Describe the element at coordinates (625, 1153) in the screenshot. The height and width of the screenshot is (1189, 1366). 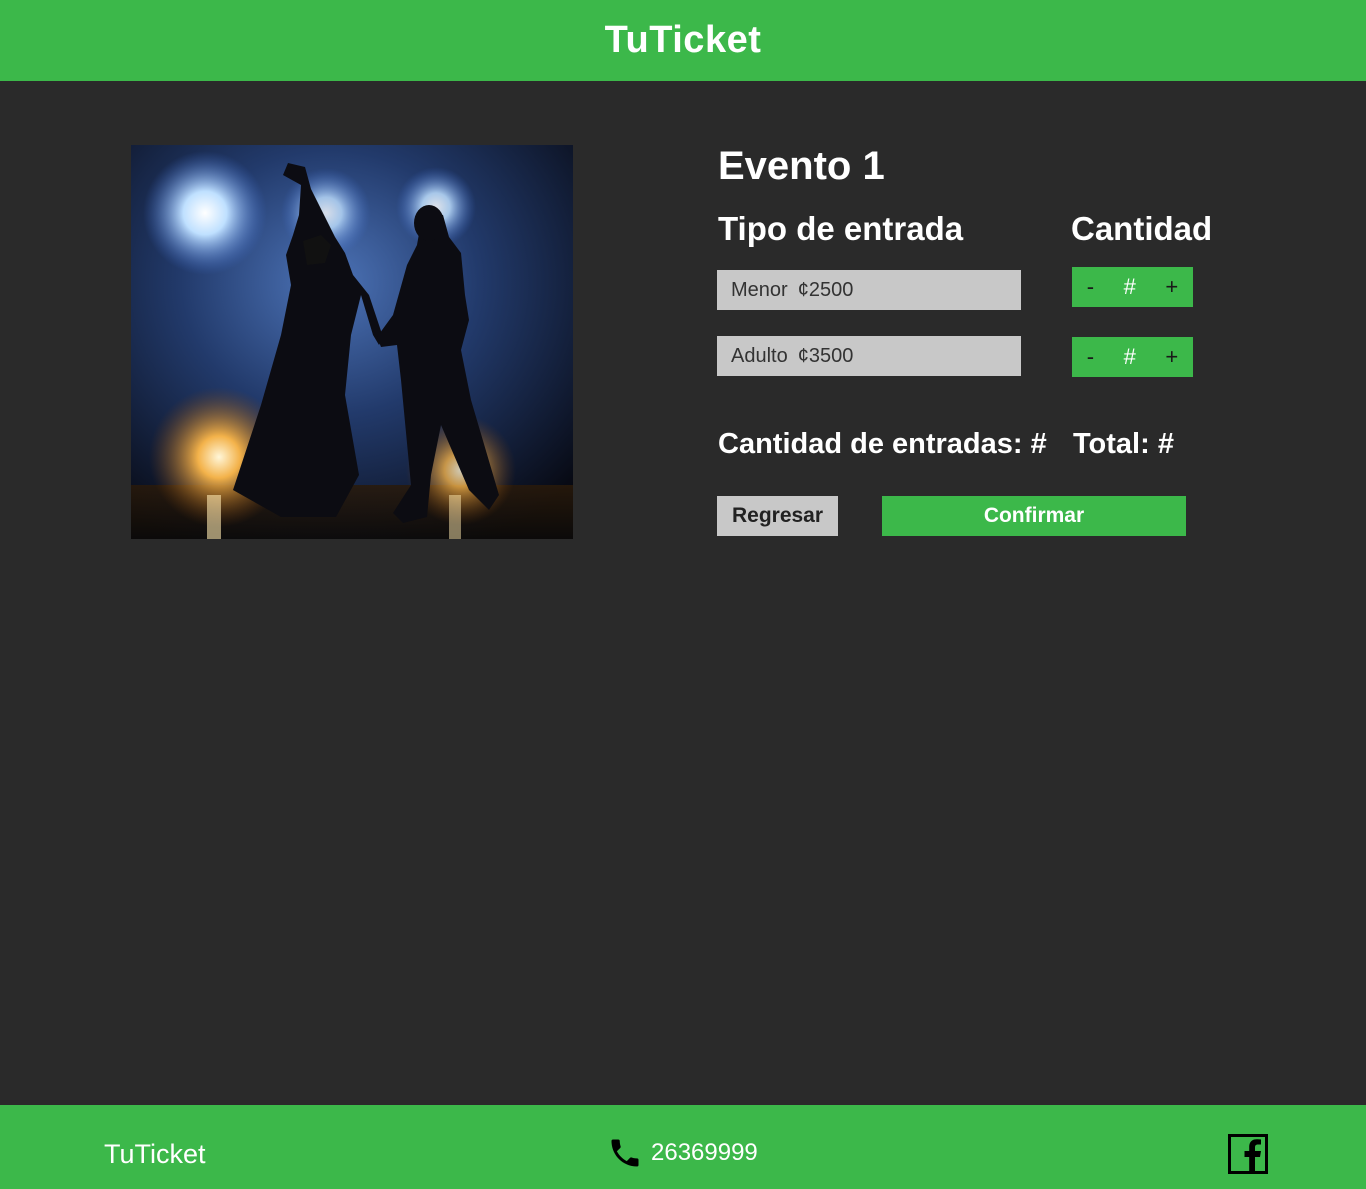
I see `phone-icon` at that location.